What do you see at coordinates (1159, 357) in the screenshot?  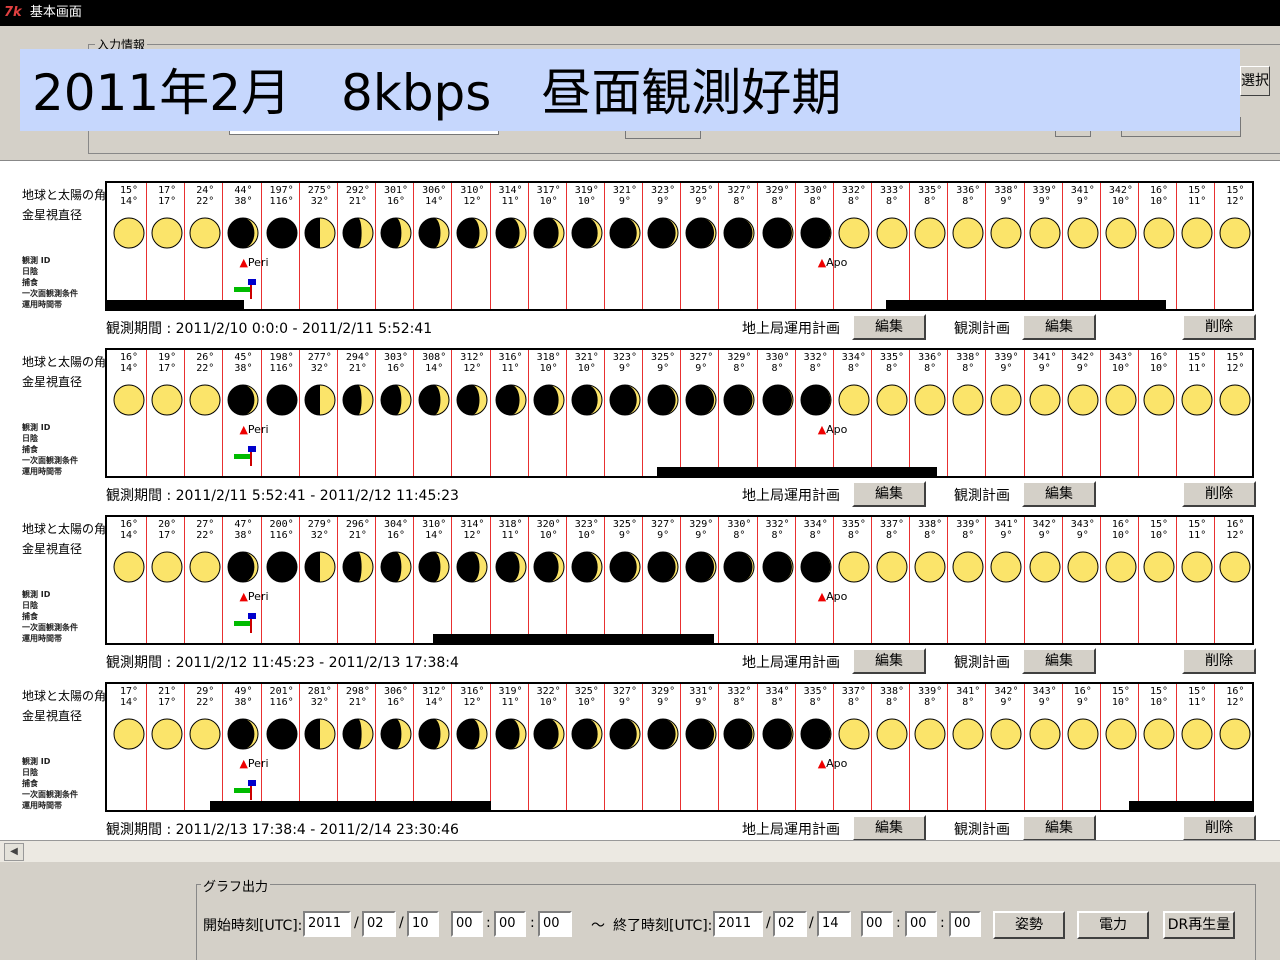 I see `sun-angle-value: 16°` at bounding box center [1159, 357].